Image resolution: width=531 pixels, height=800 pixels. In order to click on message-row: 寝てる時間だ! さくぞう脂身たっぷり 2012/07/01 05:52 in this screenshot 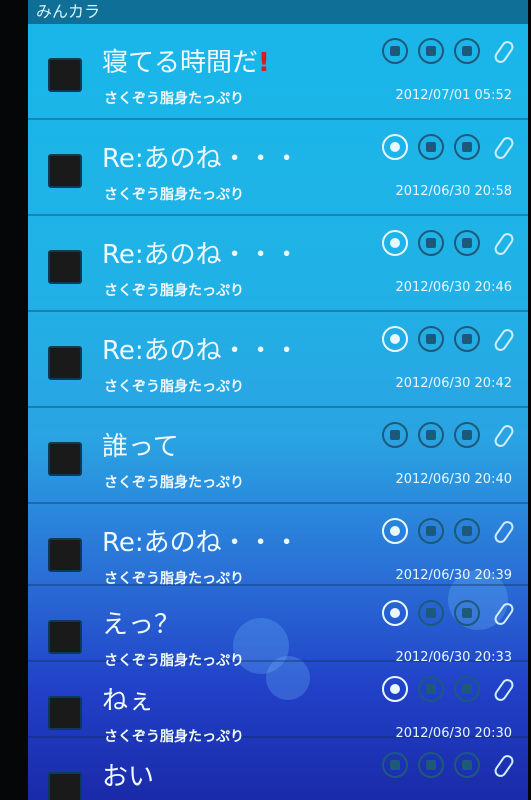, I will do `click(278, 72)`.